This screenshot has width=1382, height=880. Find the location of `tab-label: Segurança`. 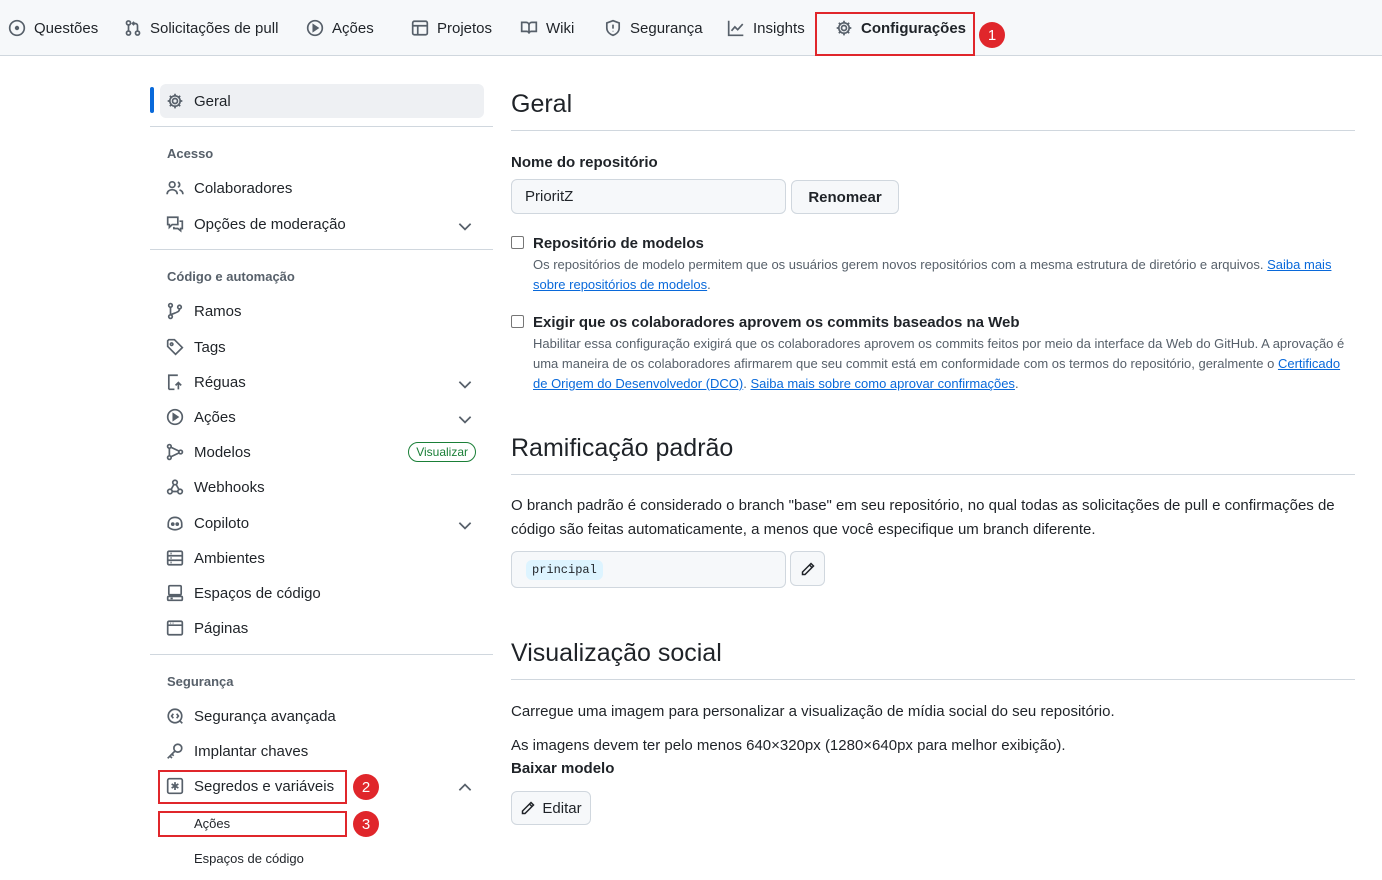

tab-label: Segurança is located at coordinates (666, 28).